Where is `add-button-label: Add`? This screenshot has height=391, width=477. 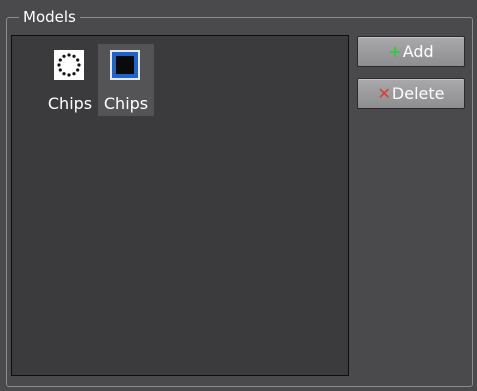
add-button-label: Add is located at coordinates (418, 51).